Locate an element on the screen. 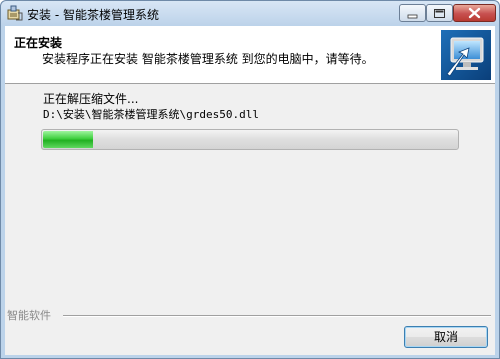  progress-fill is located at coordinates (68, 139).